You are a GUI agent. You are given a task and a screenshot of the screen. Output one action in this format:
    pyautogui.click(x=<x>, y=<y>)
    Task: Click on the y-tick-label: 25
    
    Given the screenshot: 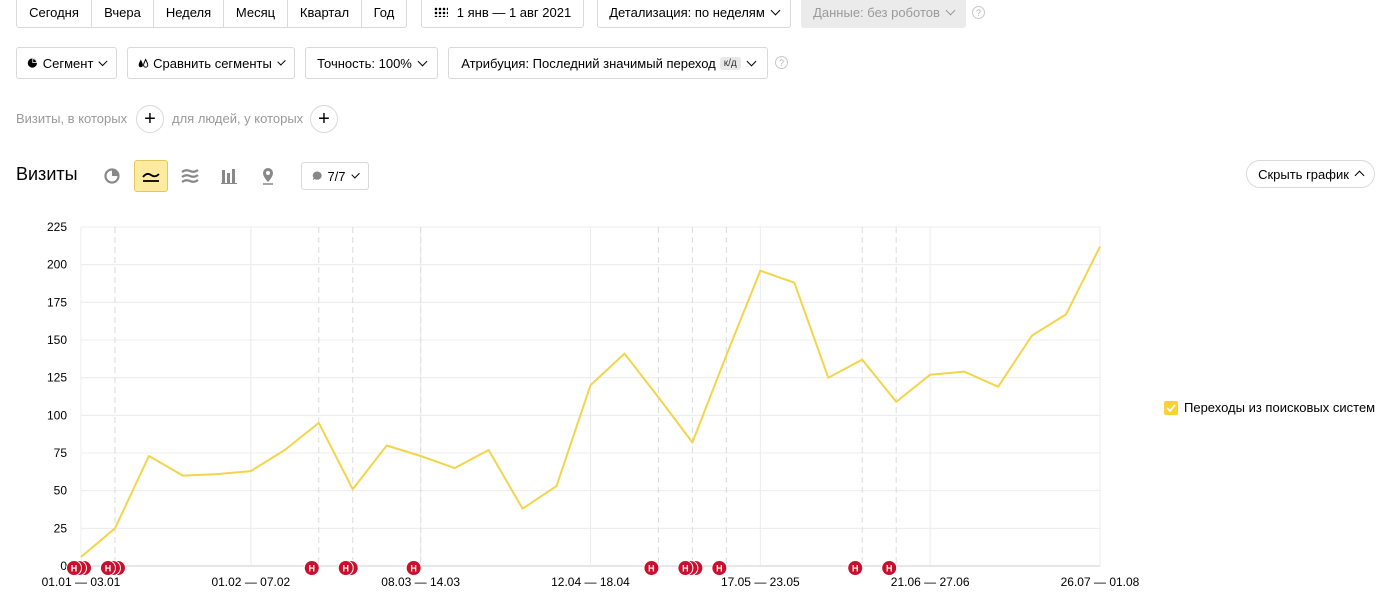 What is the action you would take?
    pyautogui.click(x=61, y=528)
    